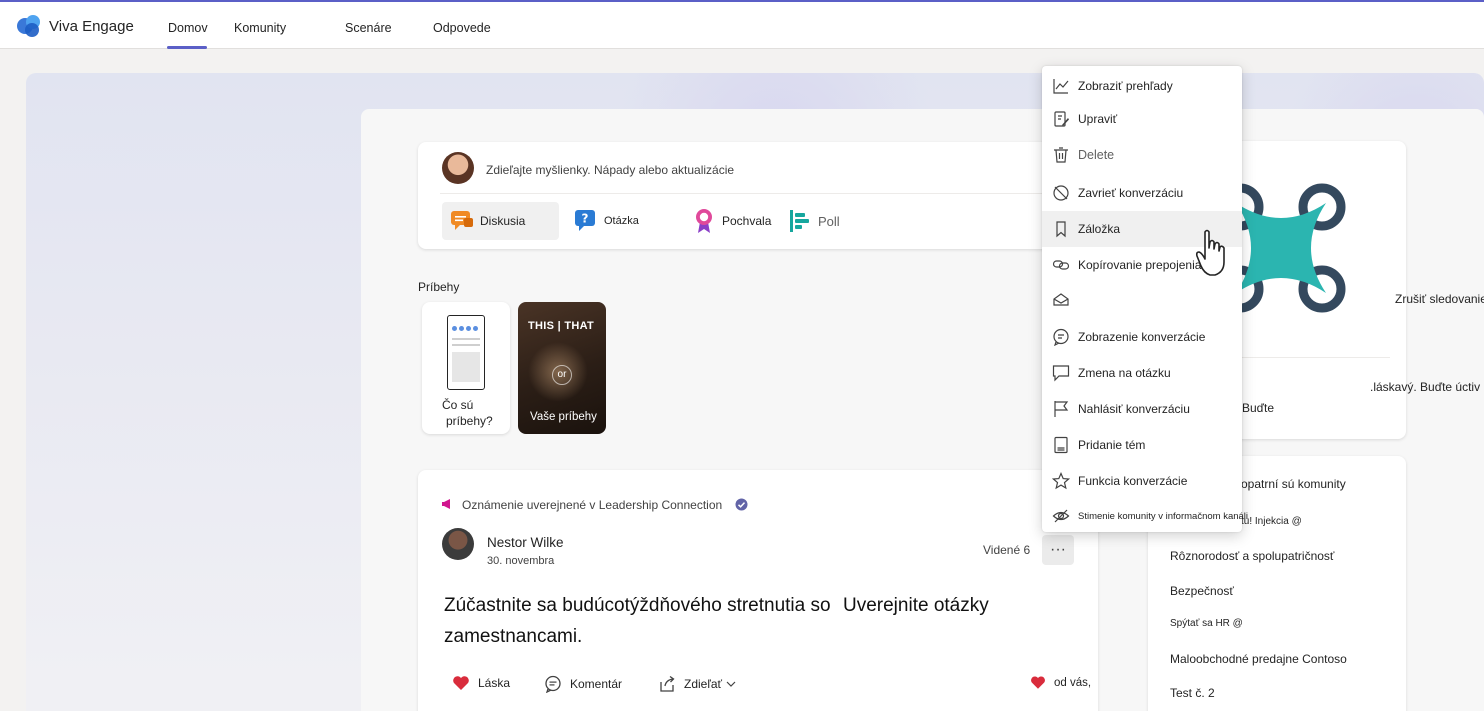 This screenshot has width=1484, height=711. Describe the element at coordinates (747, 221) in the screenshot. I see `post-type-praise-label: Pochvala` at that location.